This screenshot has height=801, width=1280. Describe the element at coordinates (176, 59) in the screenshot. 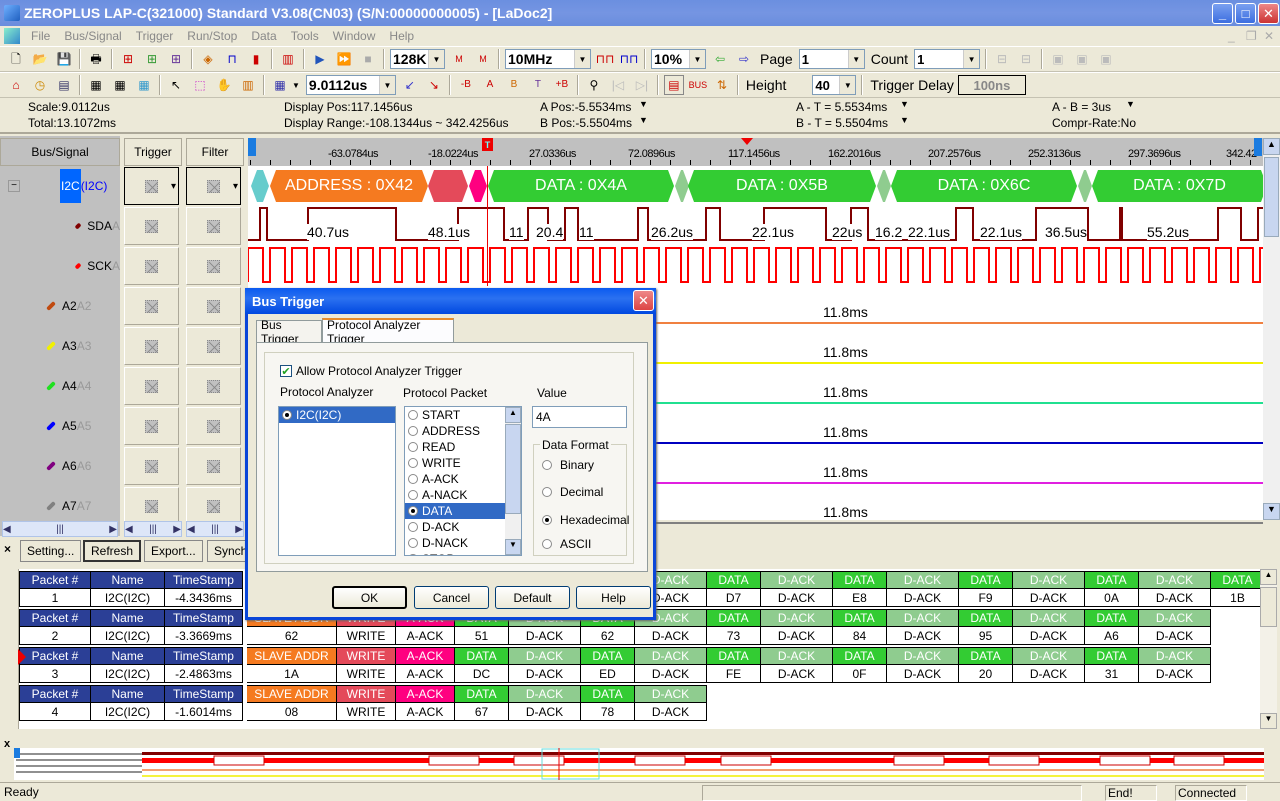

I see `bus-filter-icon: ⊞` at that location.